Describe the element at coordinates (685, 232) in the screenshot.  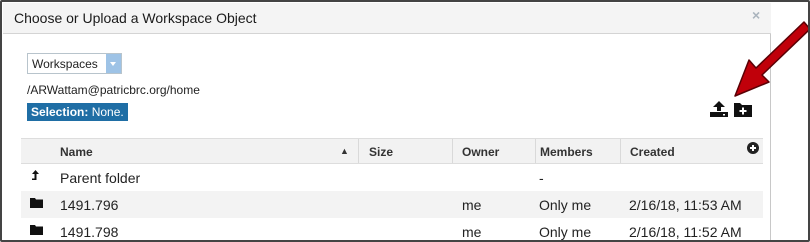
I see `row-created: 2/16/18, 11:52 AM` at that location.